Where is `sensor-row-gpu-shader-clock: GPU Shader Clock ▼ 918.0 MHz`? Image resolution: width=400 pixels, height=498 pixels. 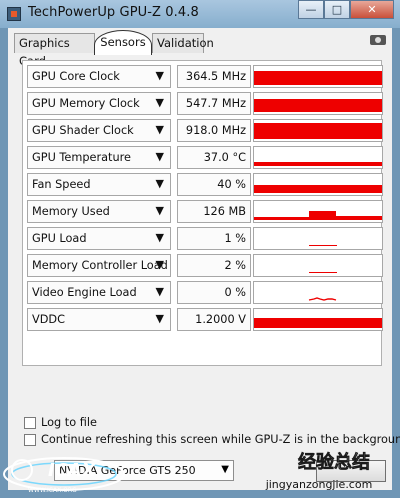 sensor-row-gpu-shader-clock: GPU Shader Clock ▼ 918.0 MHz is located at coordinates (205, 130).